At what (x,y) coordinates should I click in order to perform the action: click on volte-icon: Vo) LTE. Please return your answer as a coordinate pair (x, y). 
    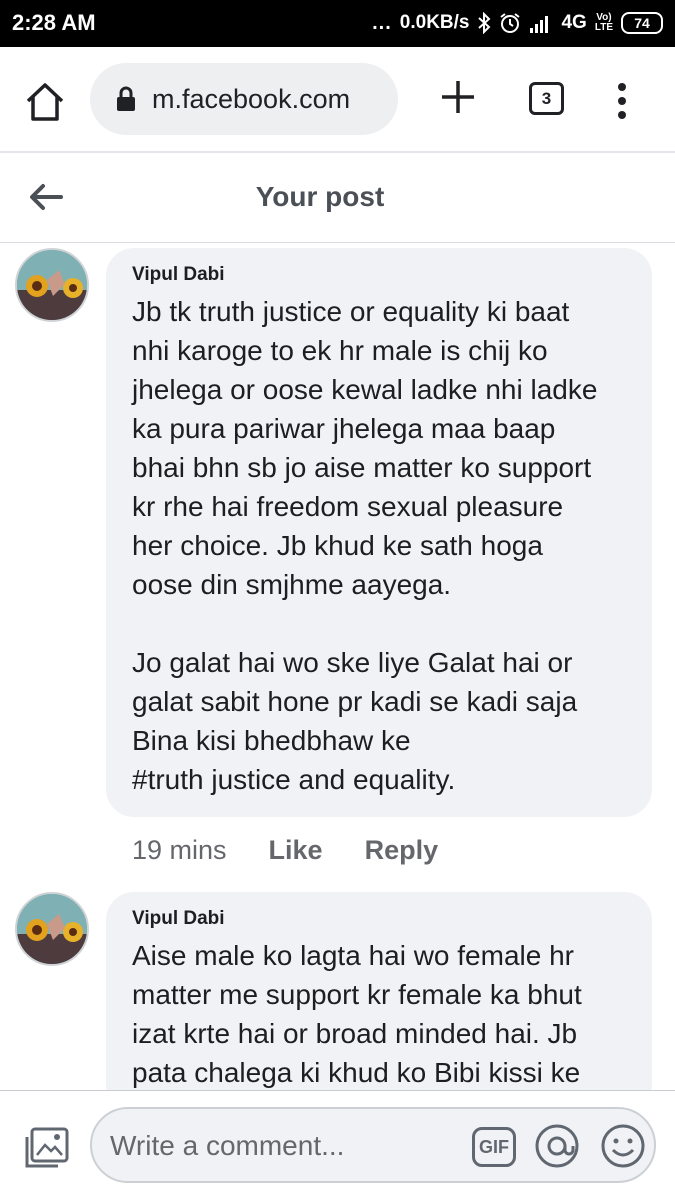
    Looking at the image, I should click on (604, 23).